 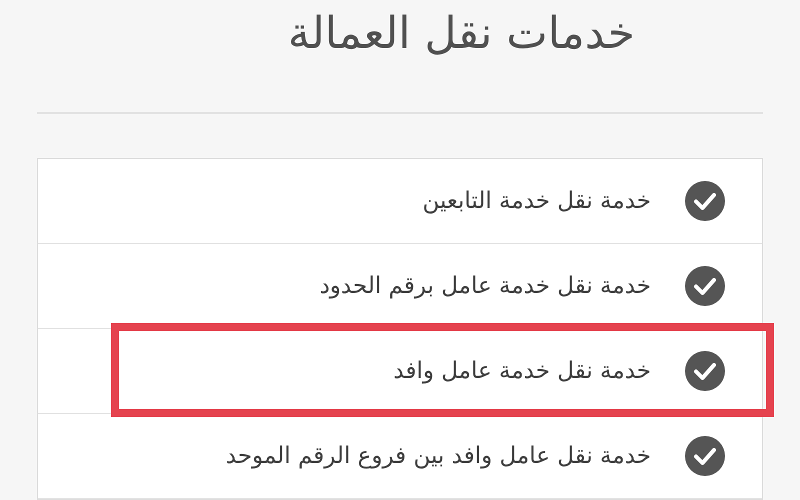 What do you see at coordinates (485, 286) in the screenshot?
I see `service-label: خدمة نقل خدمة عامل برقم الحدود` at bounding box center [485, 286].